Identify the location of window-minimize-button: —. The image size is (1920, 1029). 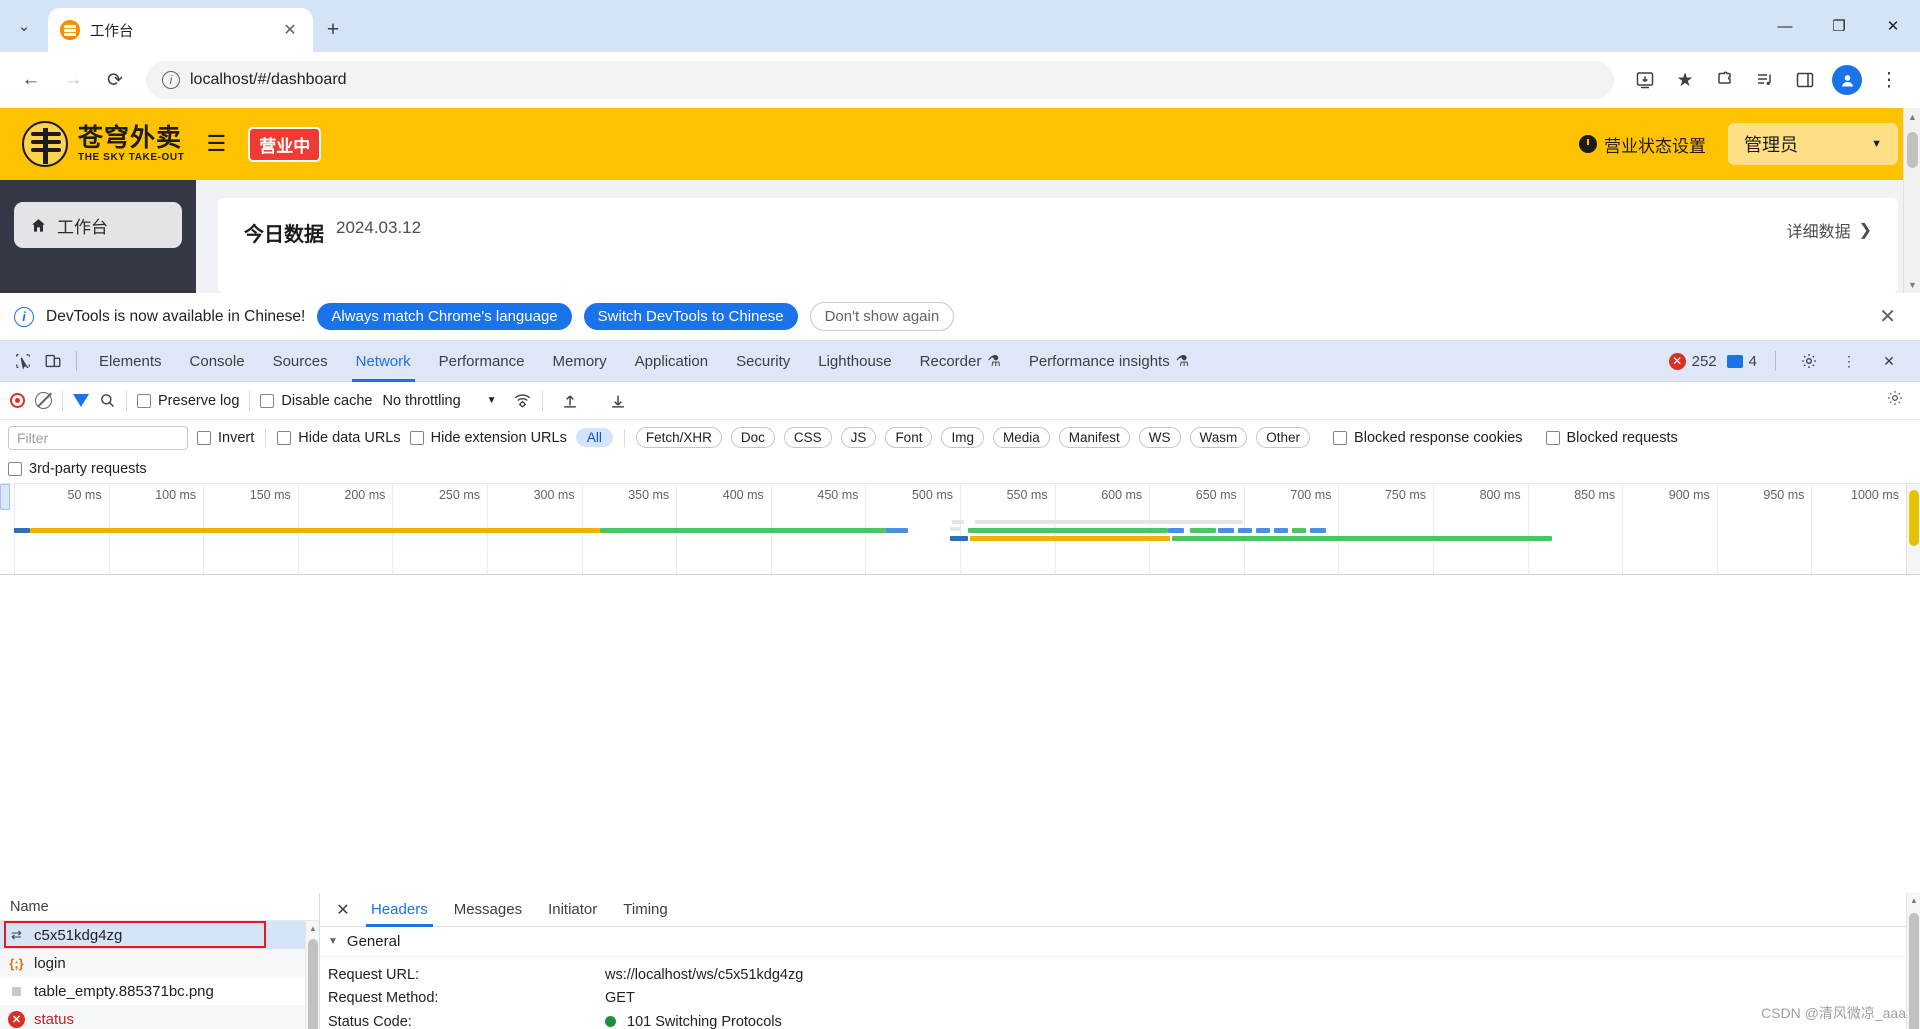
(1785, 26).